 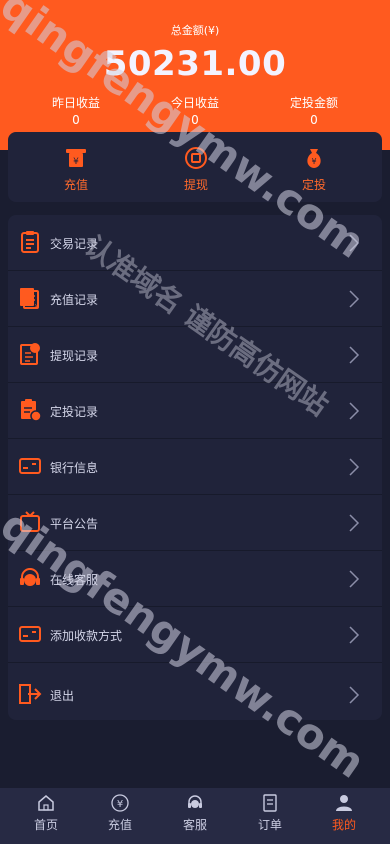 I want to click on tab-label: 我的, so click(x=343, y=825).